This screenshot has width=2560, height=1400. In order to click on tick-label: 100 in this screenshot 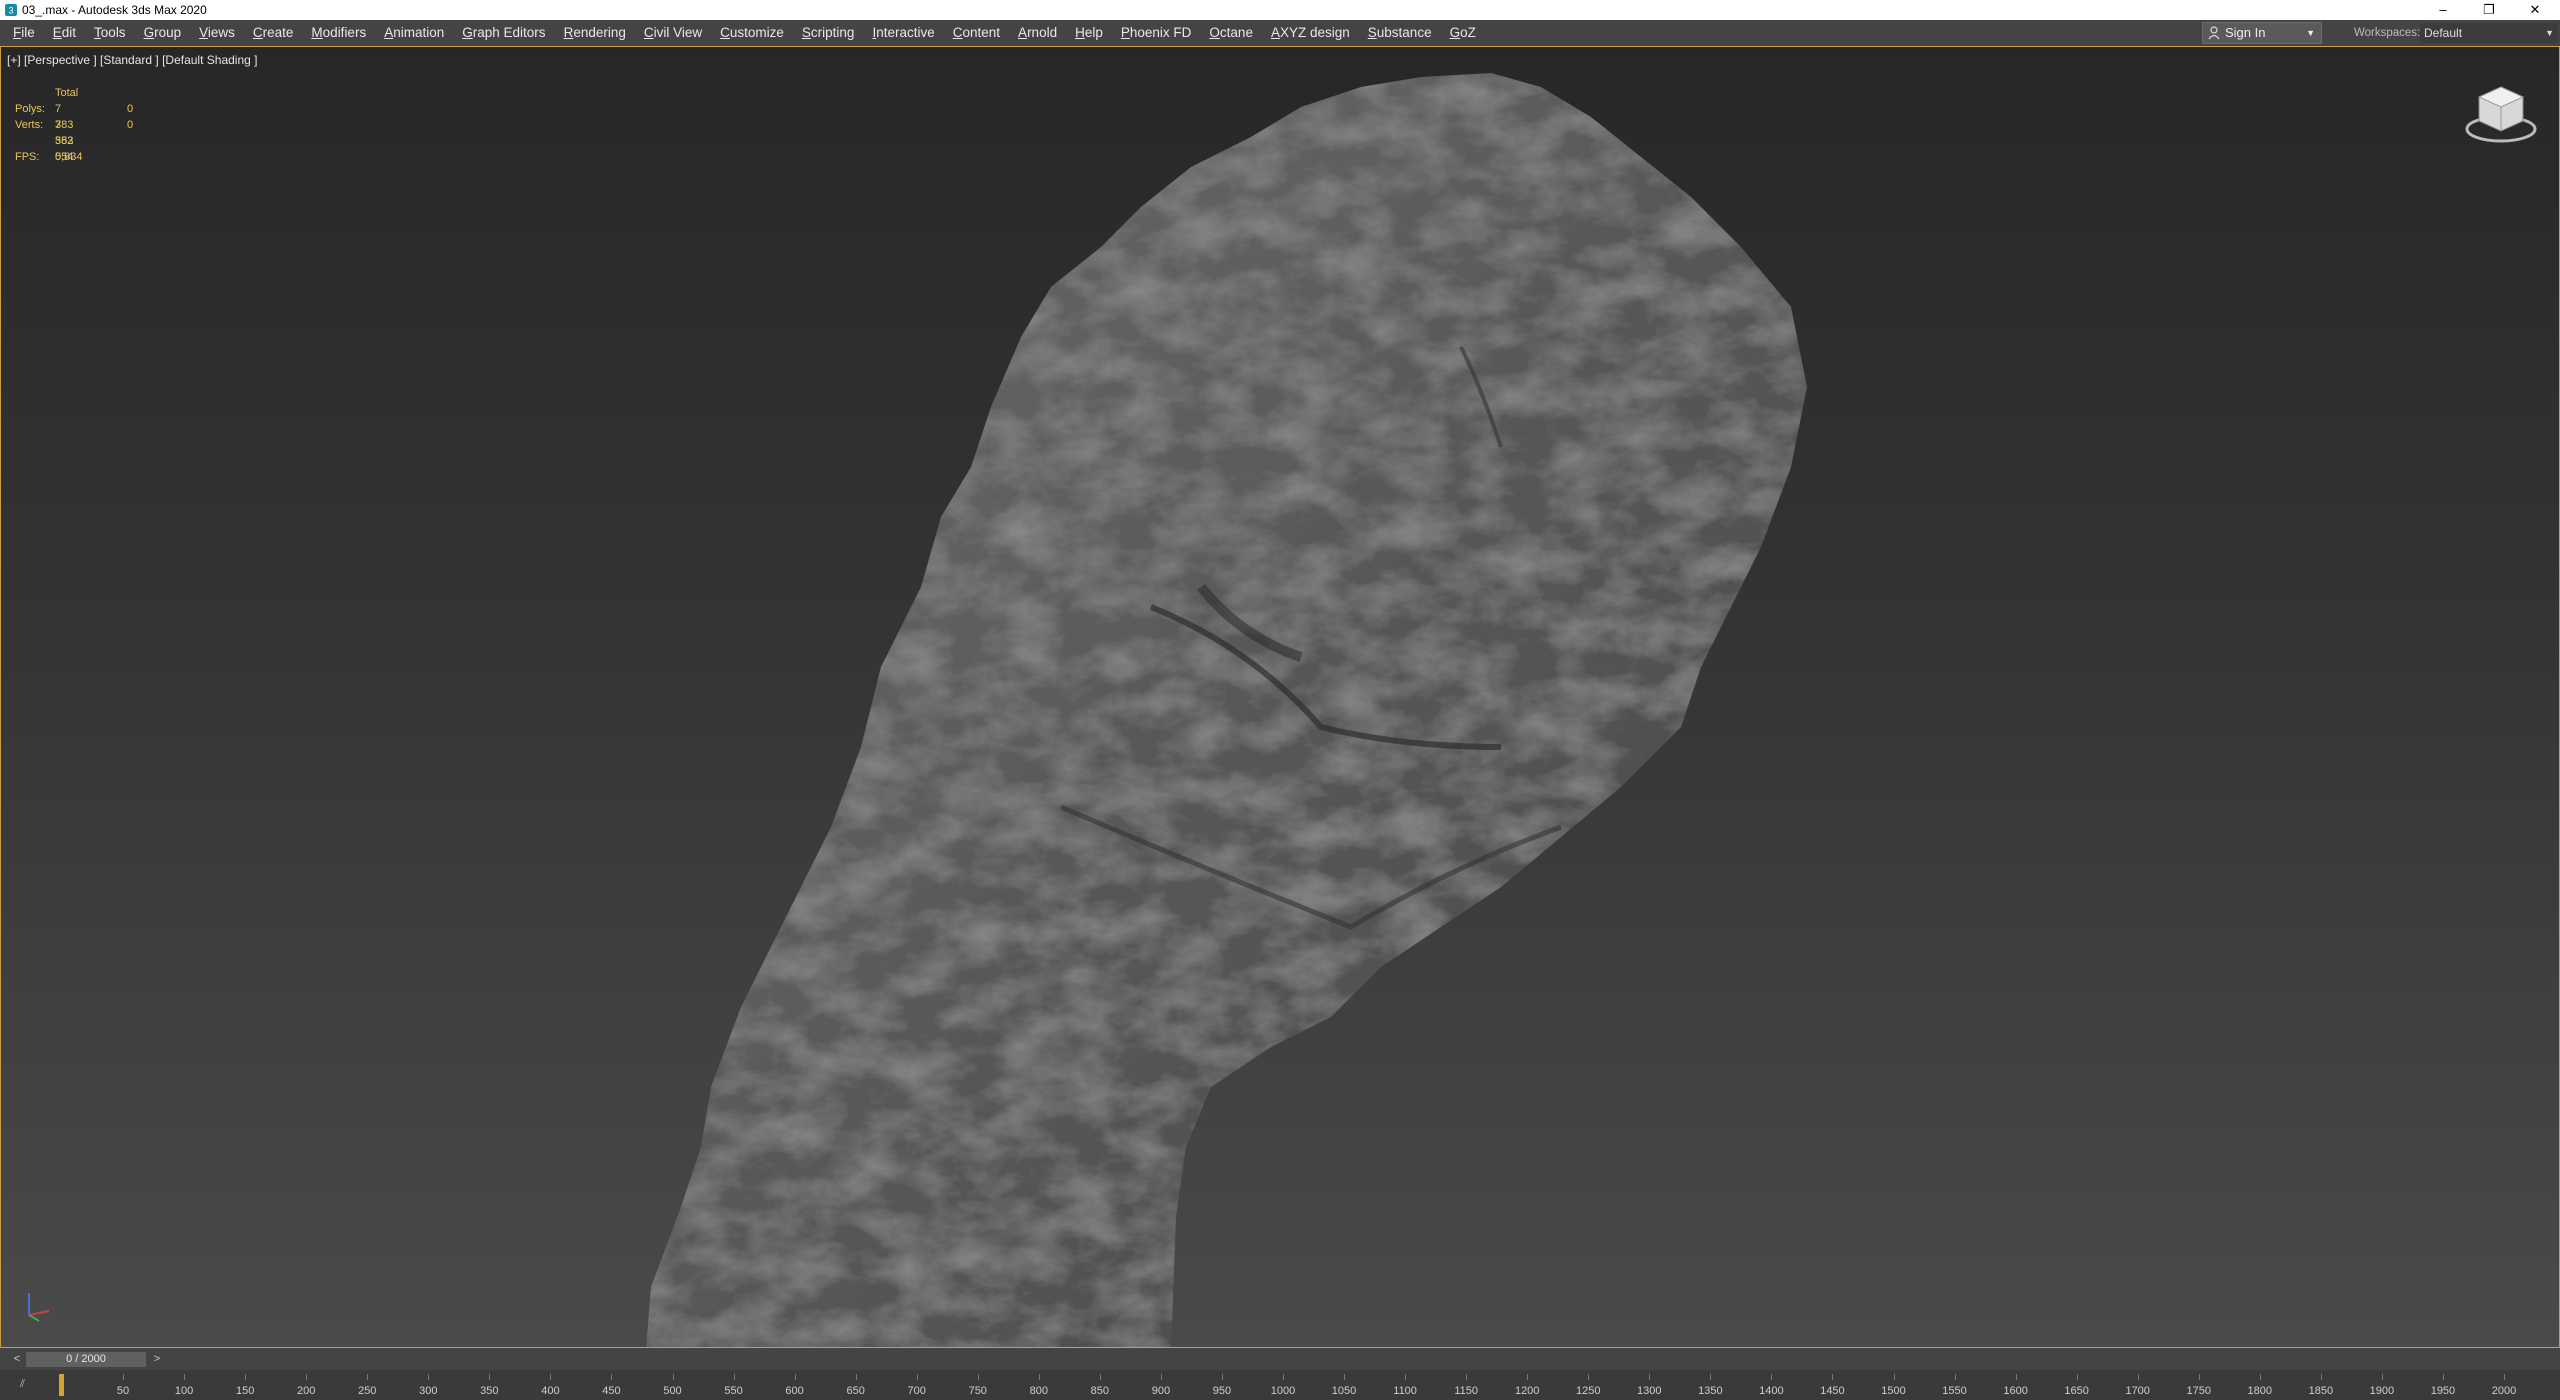, I will do `click(184, 1391)`.